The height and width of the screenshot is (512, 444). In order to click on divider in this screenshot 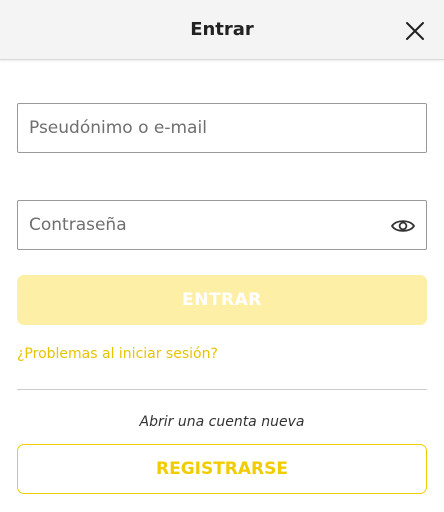, I will do `click(222, 389)`.